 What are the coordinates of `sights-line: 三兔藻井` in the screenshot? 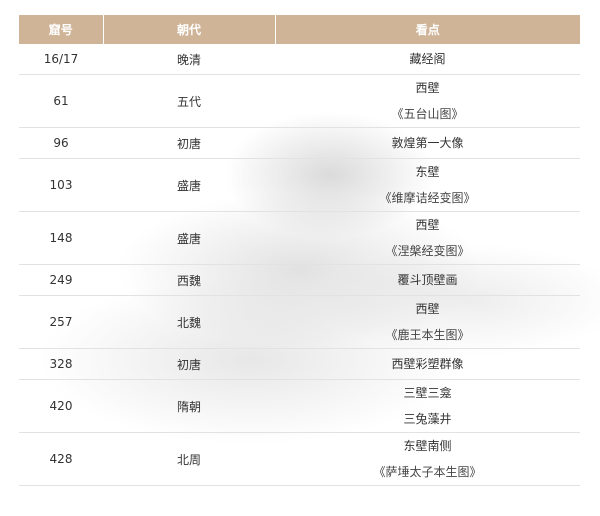 It's located at (427, 419).